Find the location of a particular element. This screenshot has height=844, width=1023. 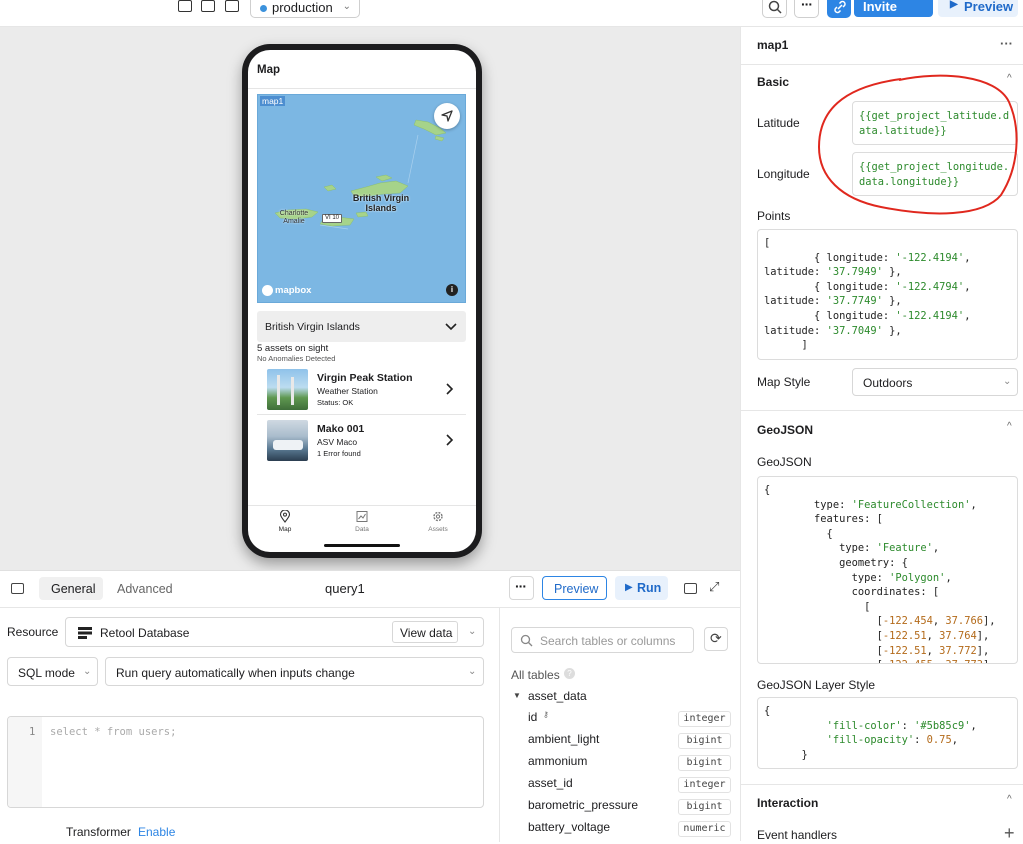

line-number: 1 is located at coordinates (32, 732).